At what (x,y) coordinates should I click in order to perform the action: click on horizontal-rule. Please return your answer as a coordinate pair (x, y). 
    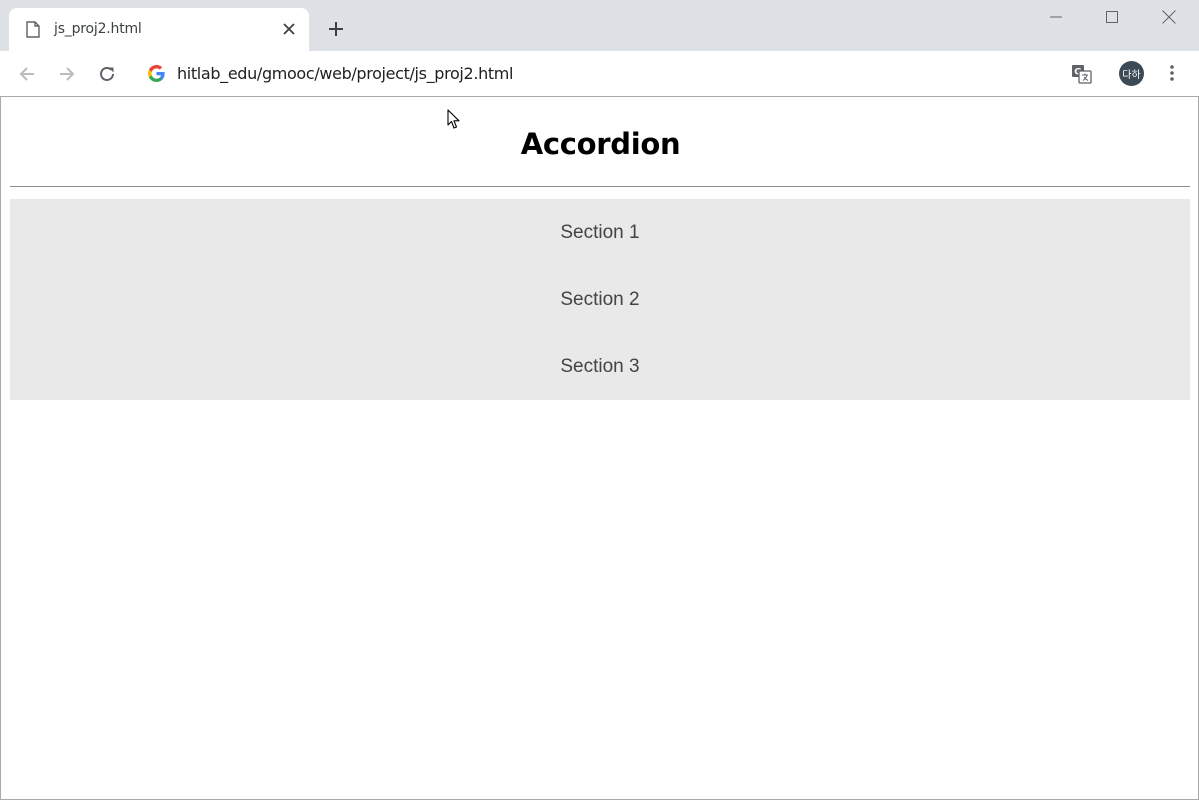
    Looking at the image, I should click on (600, 186).